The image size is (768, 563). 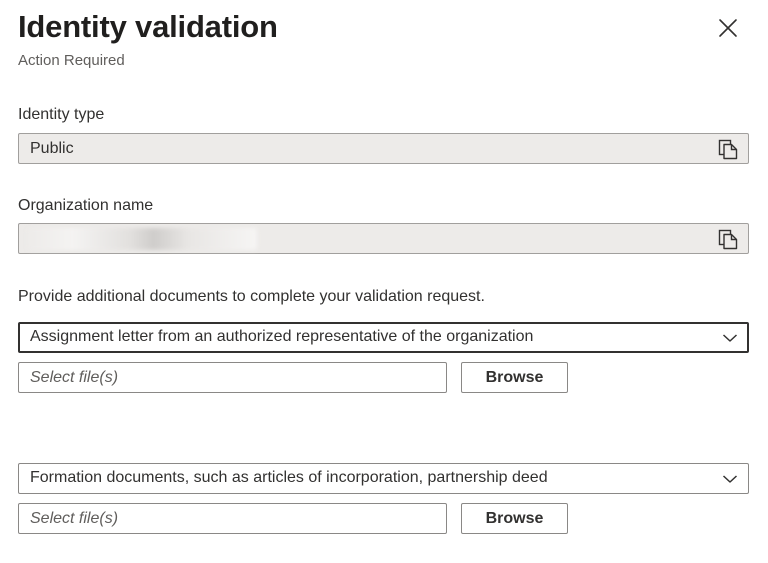 I want to click on identity-type-field: Public, so click(x=383, y=148).